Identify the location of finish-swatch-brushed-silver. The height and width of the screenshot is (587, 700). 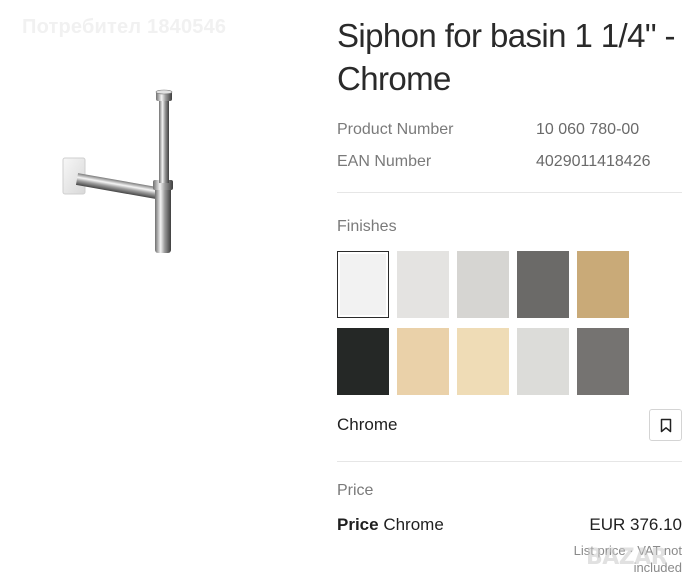
(543, 361).